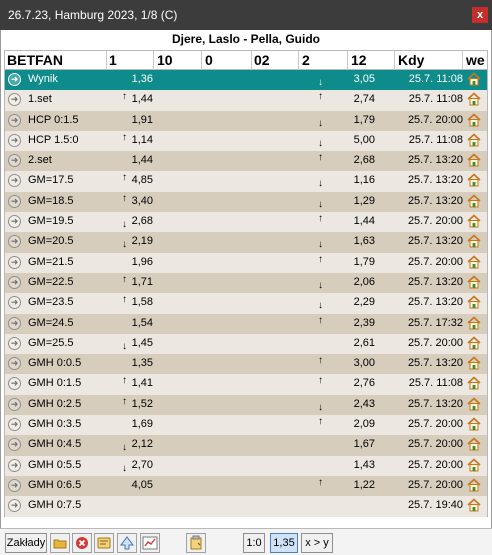 Image resolution: width=492 pixels, height=555 pixels. Describe the element at coordinates (246, 222) in the screenshot. I see `table-row: ➜ GM=19.5 ↓ 2,68 ↑ 1,44 25.7. 20:00` at that location.